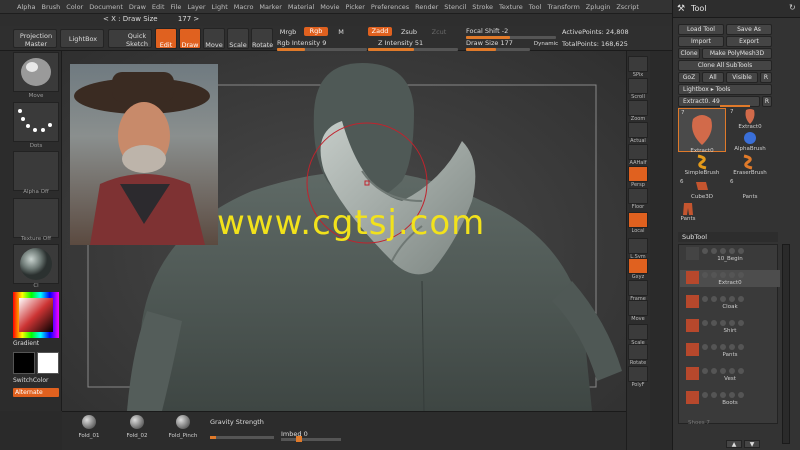  I want to click on brush-slot-fold-02: Fold_02, so click(137, 427).